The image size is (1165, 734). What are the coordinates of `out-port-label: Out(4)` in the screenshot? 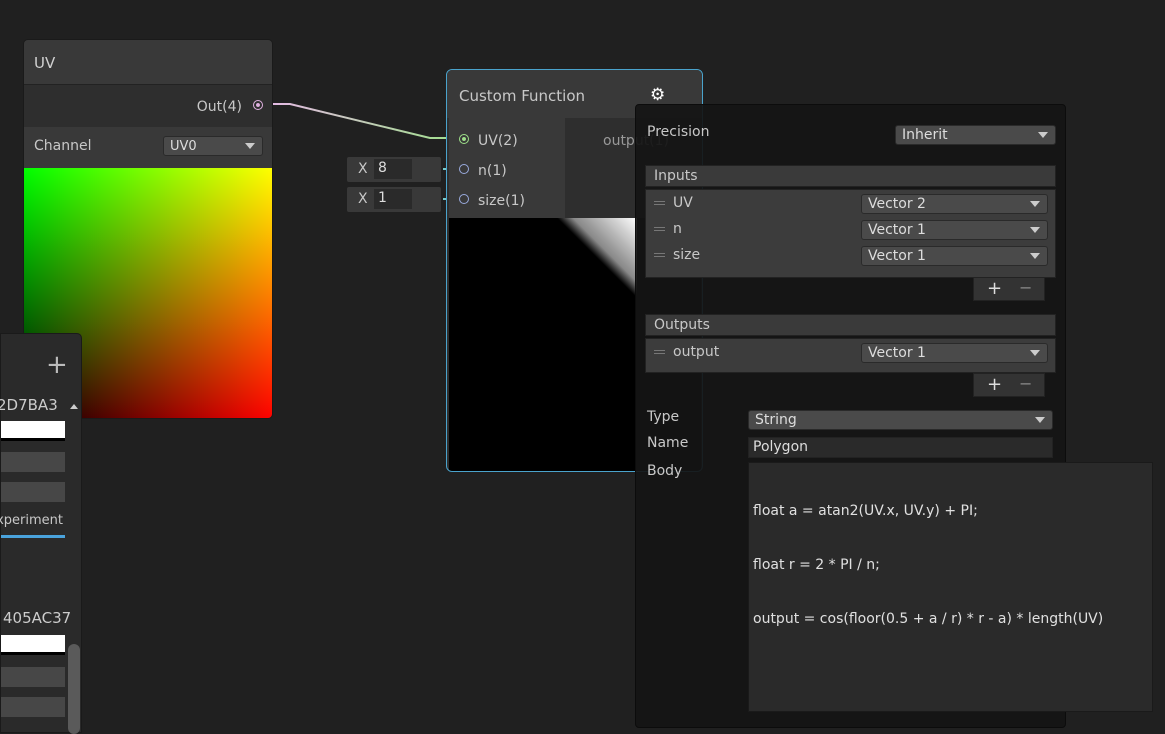 It's located at (219, 107).